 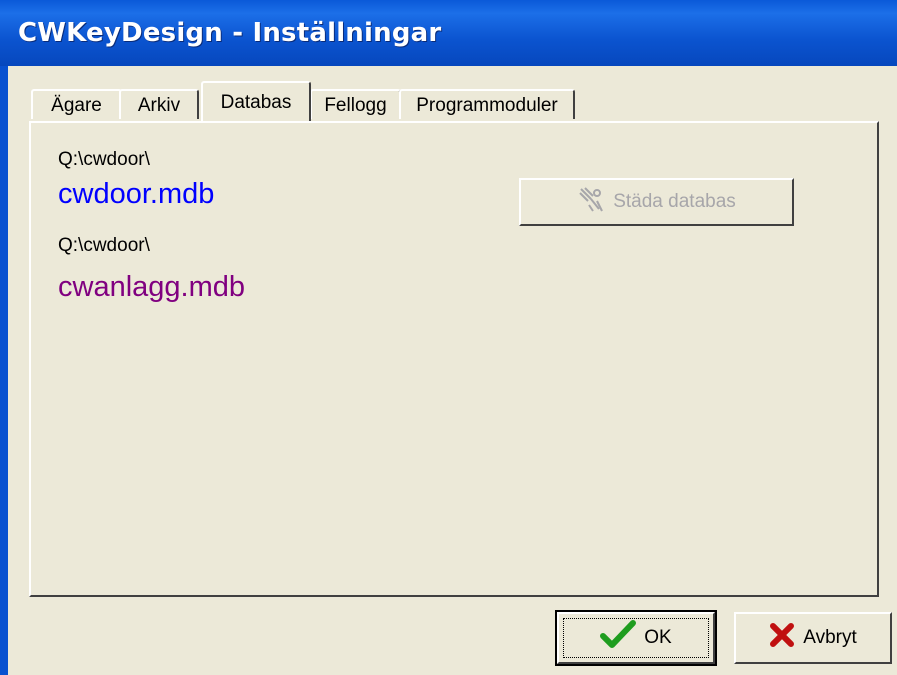 What do you see at coordinates (136, 194) in the screenshot?
I see `db1-filename: cwdoor.mdb` at bounding box center [136, 194].